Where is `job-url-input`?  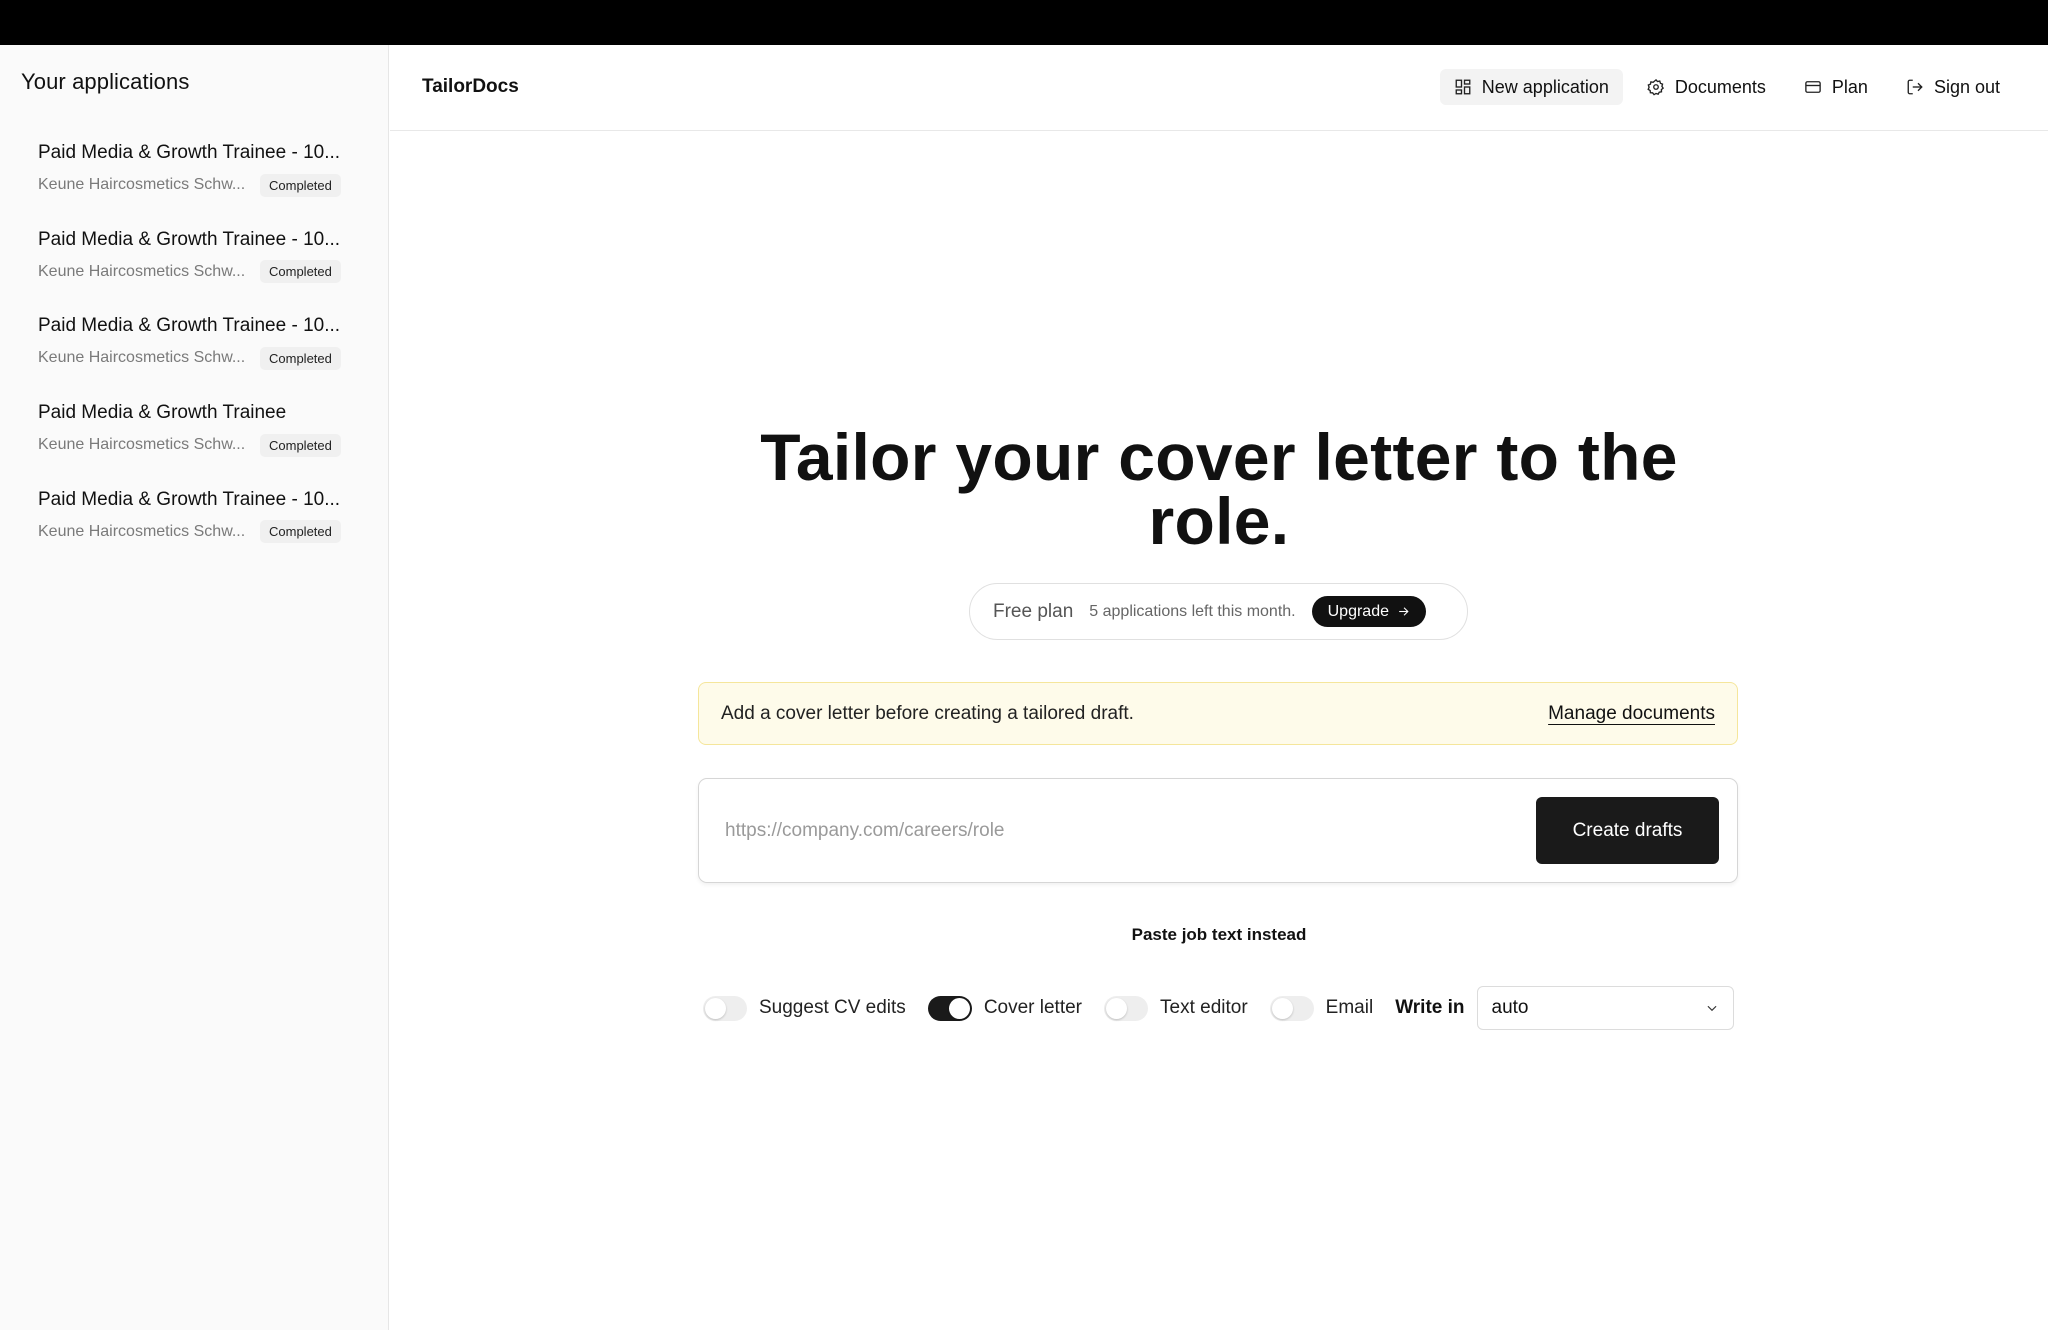 job-url-input is located at coordinates (1130, 830).